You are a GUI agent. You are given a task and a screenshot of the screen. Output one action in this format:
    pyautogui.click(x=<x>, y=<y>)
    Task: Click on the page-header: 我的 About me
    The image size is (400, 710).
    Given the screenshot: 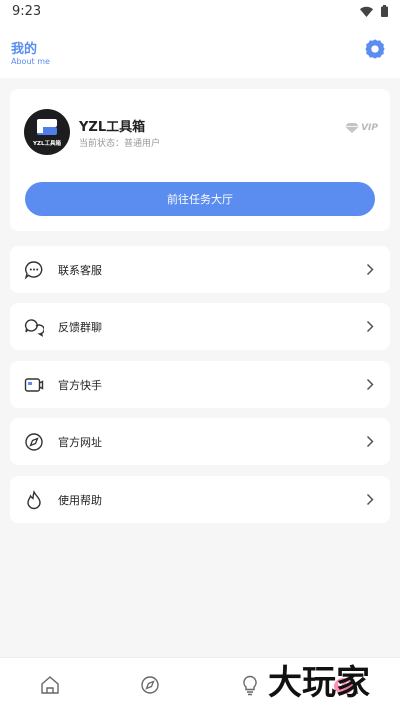 What is the action you would take?
    pyautogui.click(x=200, y=51)
    